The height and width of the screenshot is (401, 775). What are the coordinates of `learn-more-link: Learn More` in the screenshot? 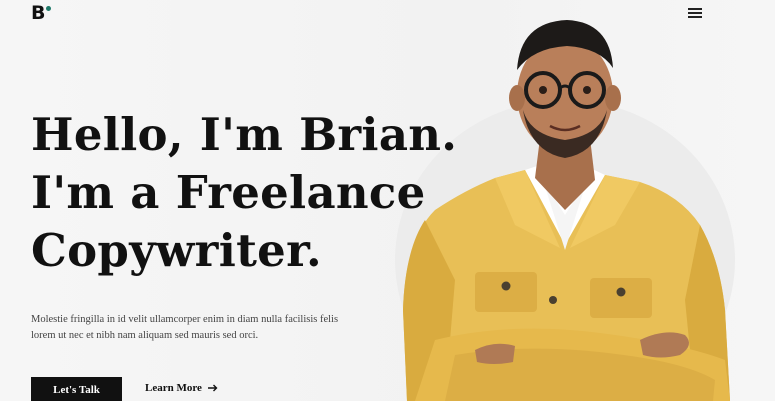 It's located at (181, 388).